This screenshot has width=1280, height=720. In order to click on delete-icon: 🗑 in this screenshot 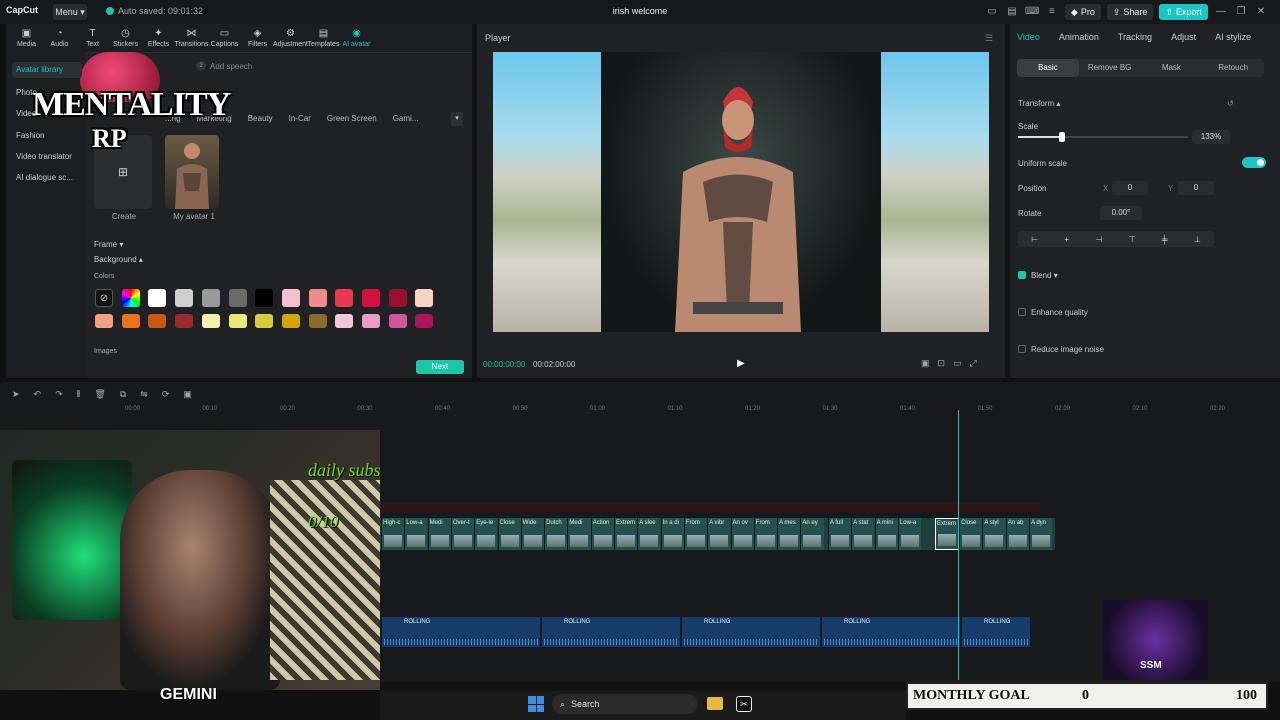, I will do `click(99, 394)`.